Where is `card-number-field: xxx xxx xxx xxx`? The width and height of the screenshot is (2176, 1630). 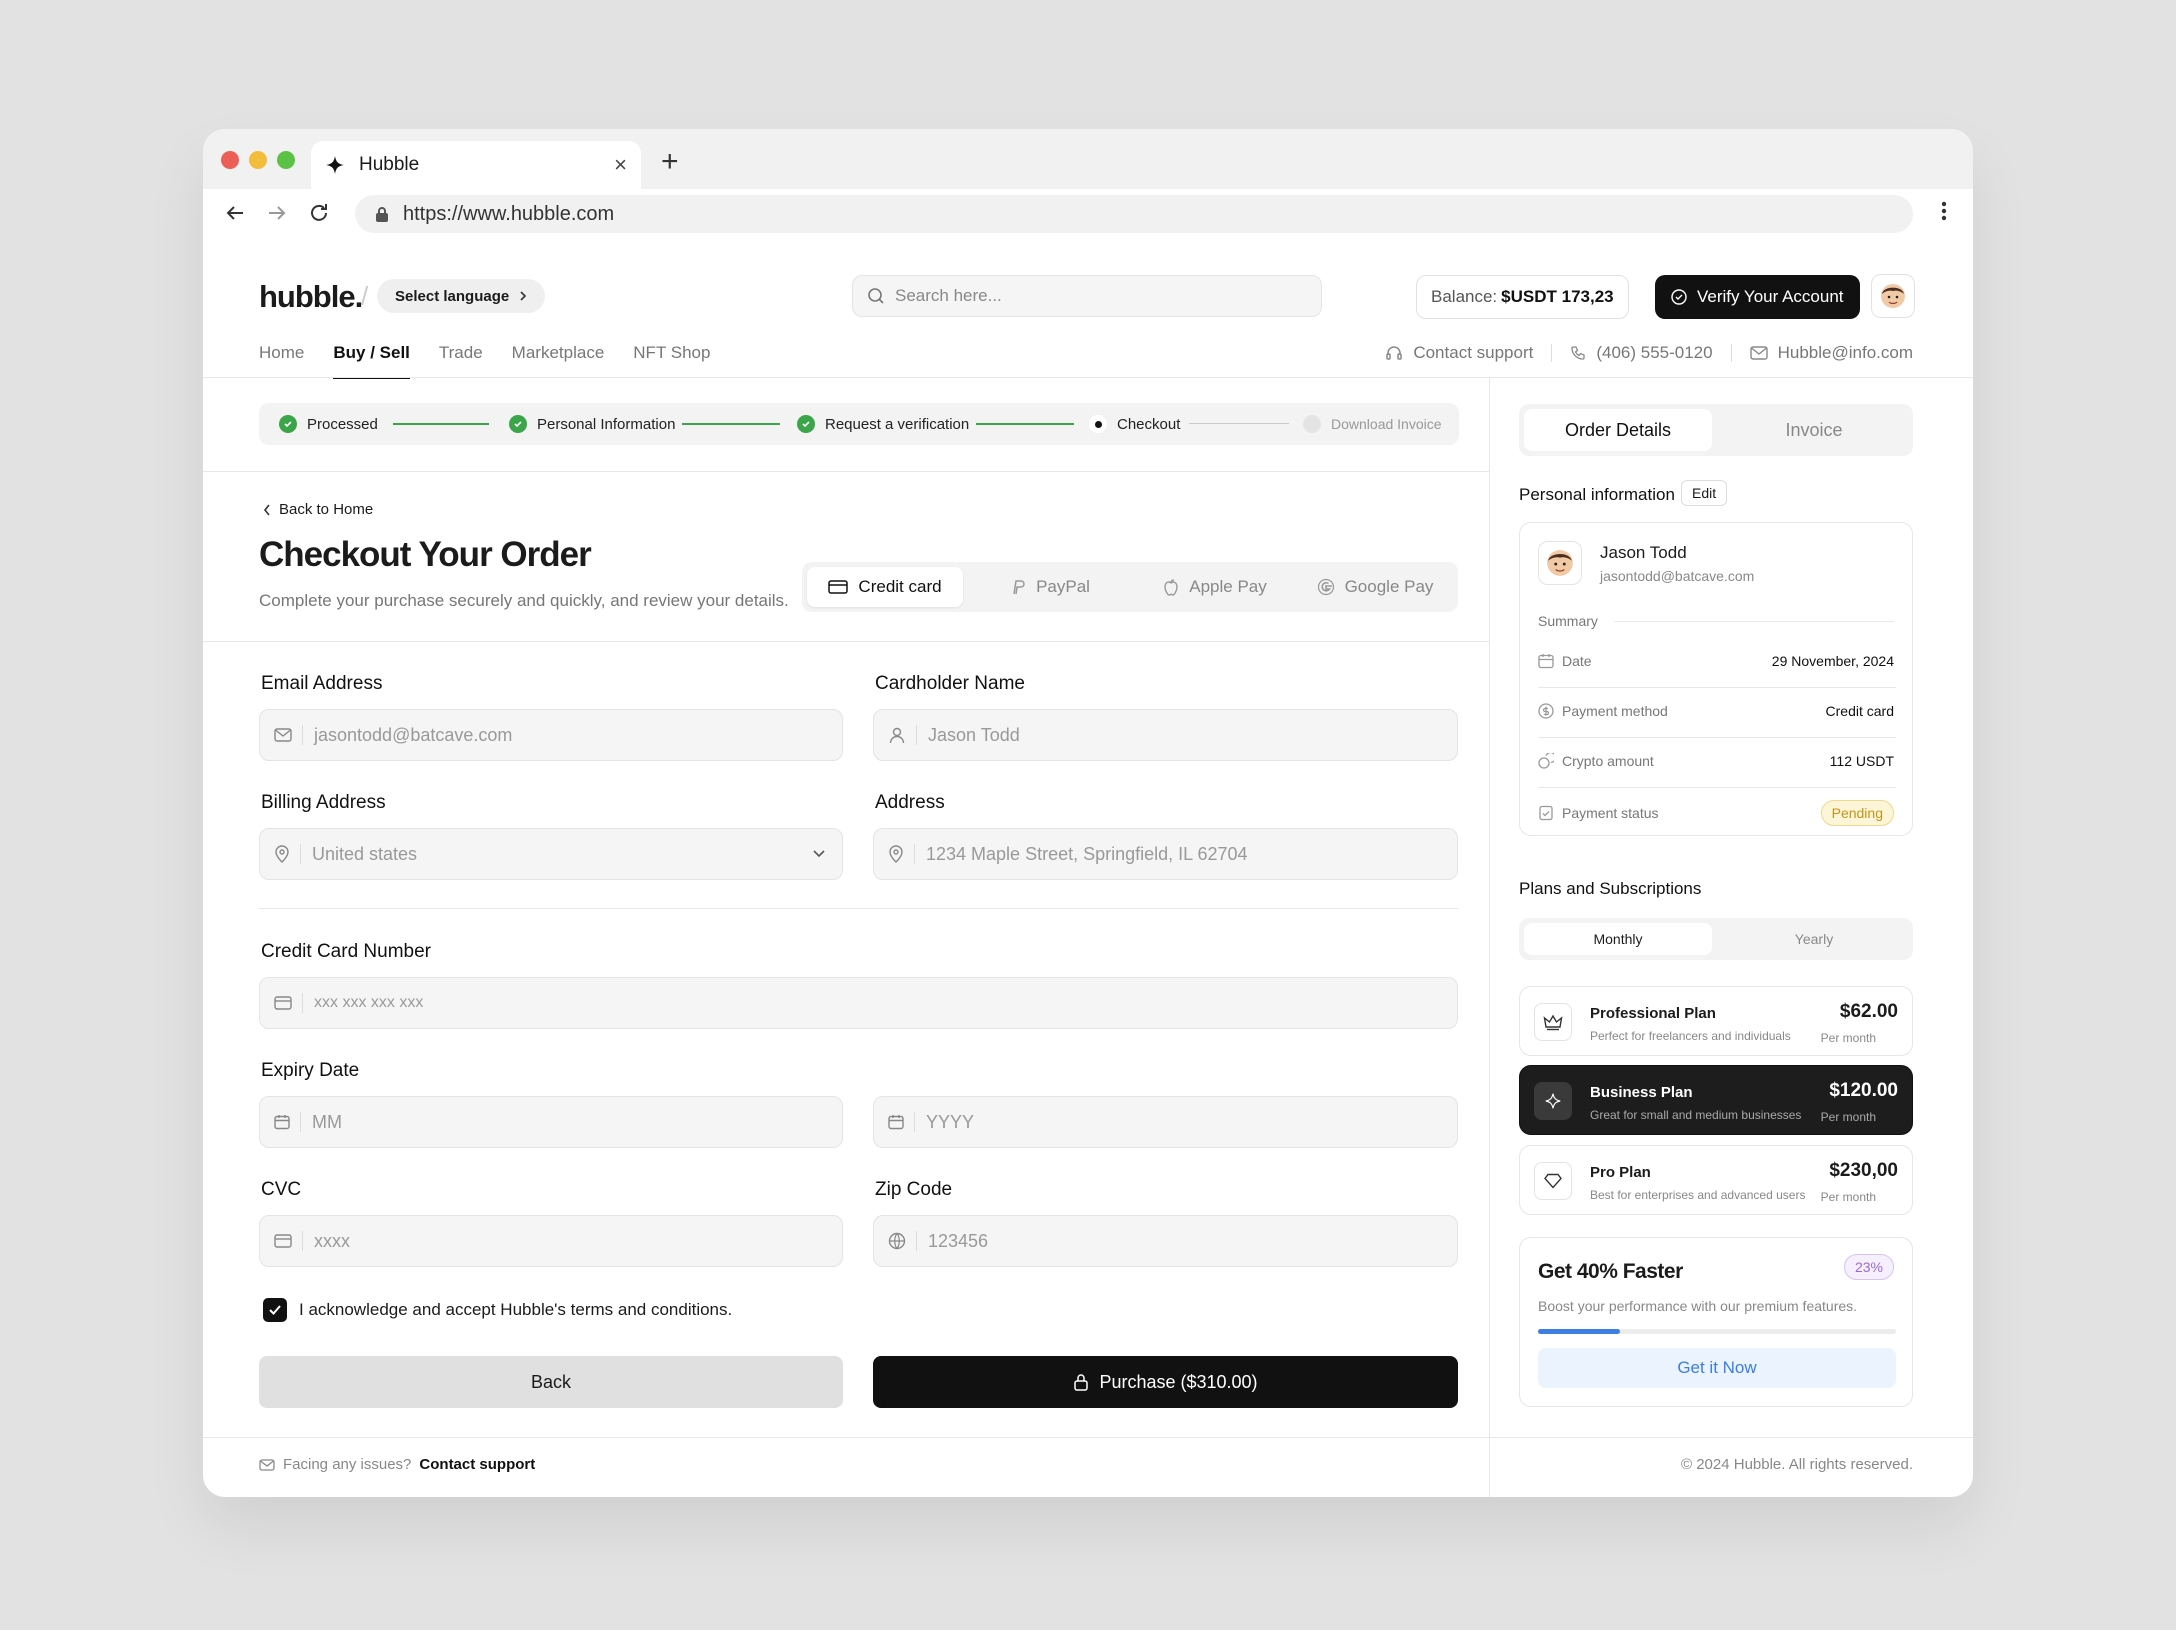 card-number-field: xxx xxx xxx xxx is located at coordinates (858, 1003).